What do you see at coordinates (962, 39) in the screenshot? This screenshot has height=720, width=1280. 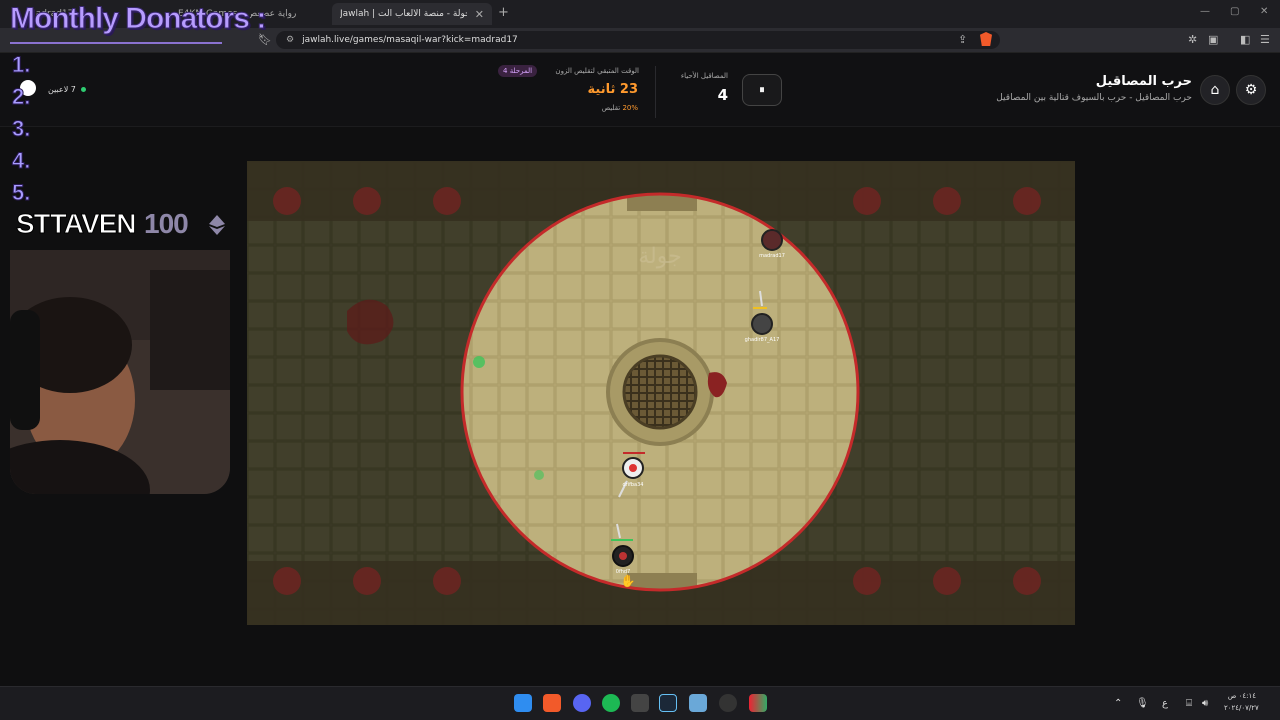 I see `share-icon: ⇪` at bounding box center [962, 39].